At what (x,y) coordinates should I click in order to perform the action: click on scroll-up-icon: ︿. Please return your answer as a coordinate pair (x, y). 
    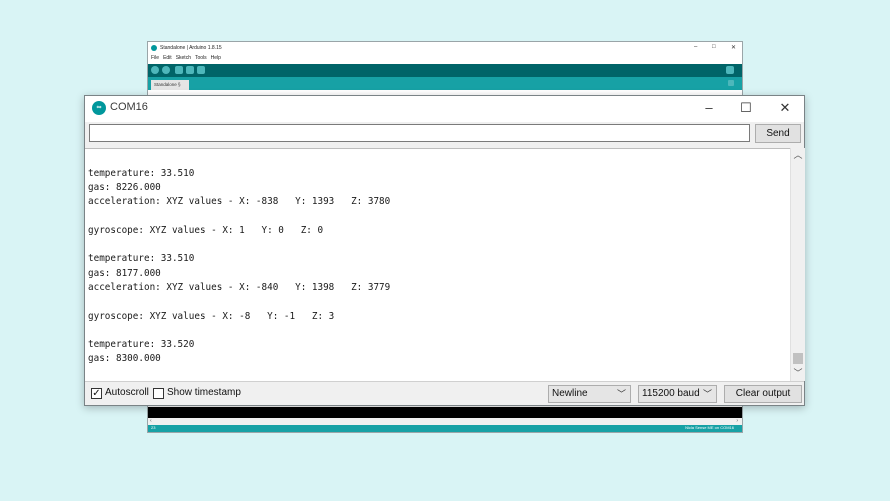
    Looking at the image, I should click on (798, 155).